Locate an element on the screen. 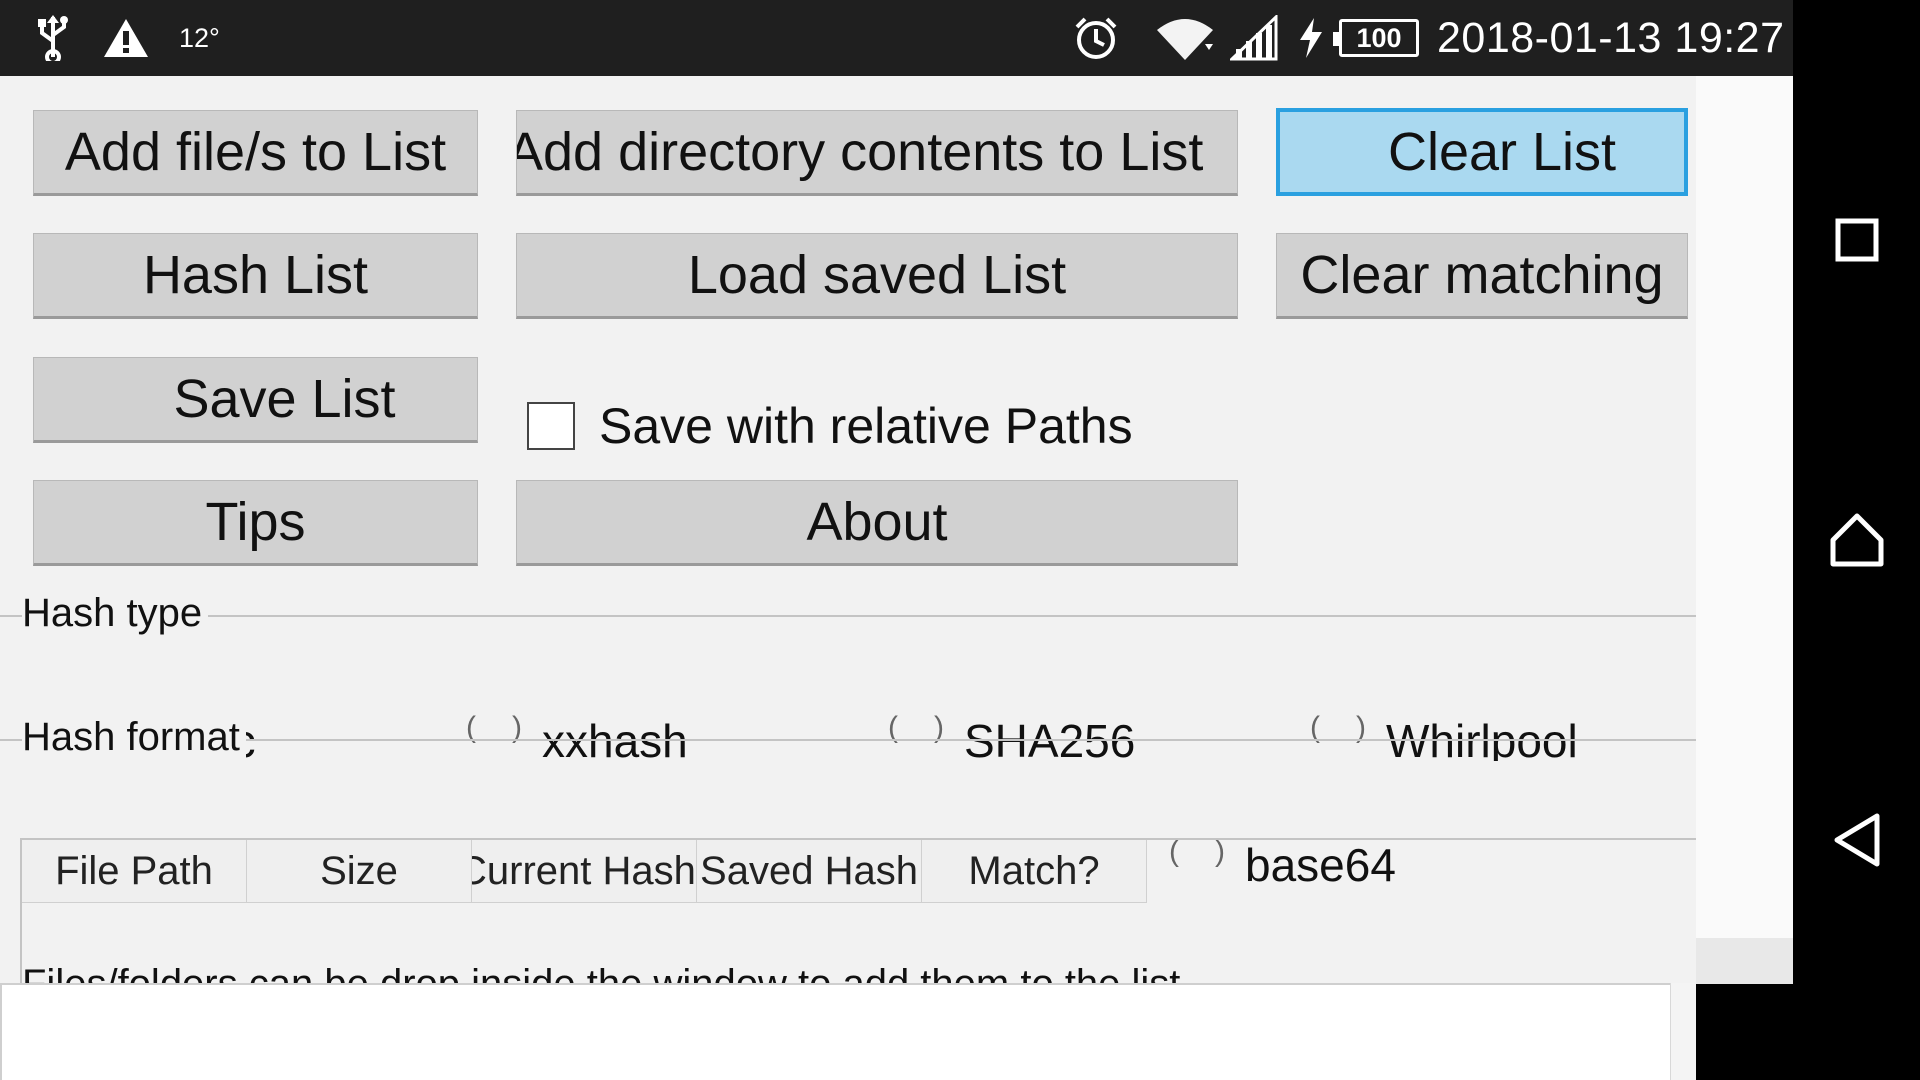  radio-label: Whirlpool is located at coordinates (1482, 738).